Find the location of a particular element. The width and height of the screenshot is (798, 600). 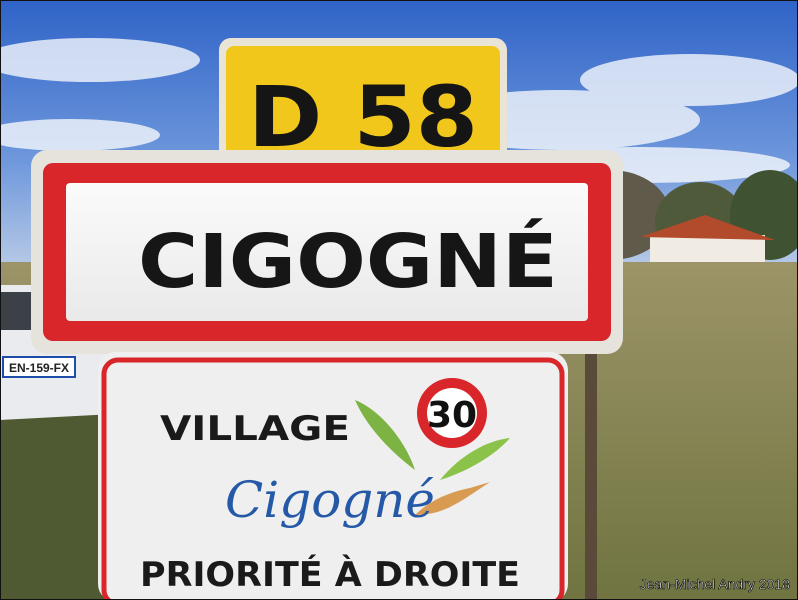

town-name: CIGOGNÉ is located at coordinates (348, 261).